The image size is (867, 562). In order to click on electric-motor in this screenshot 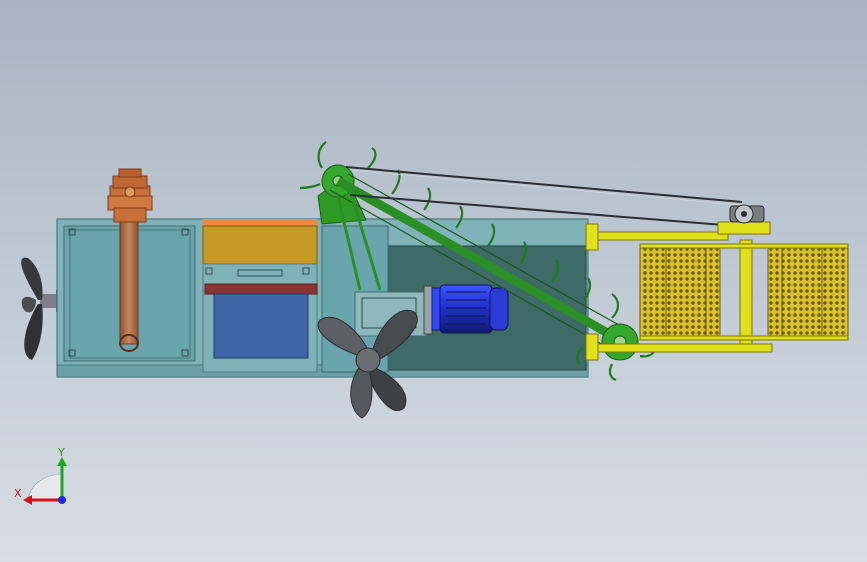, I will do `click(470, 309)`.